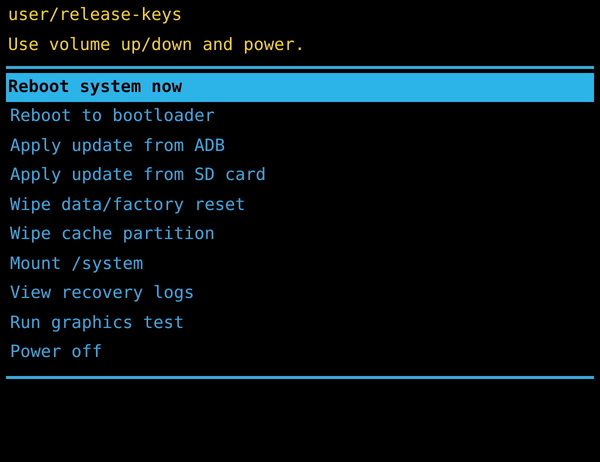  What do you see at coordinates (300, 146) in the screenshot?
I see `menu-item: Apply update from ADB` at bounding box center [300, 146].